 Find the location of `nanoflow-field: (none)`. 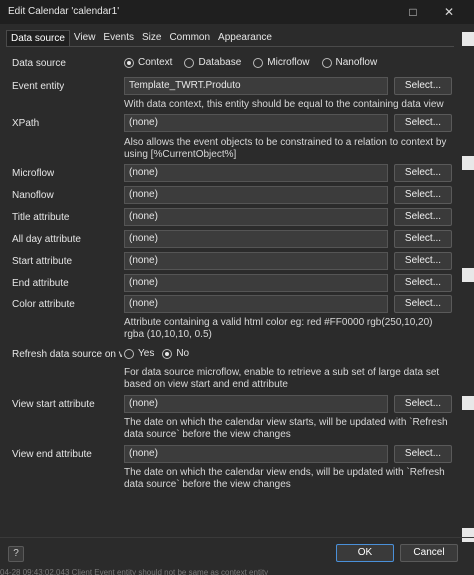

nanoflow-field: (none) is located at coordinates (256, 195).